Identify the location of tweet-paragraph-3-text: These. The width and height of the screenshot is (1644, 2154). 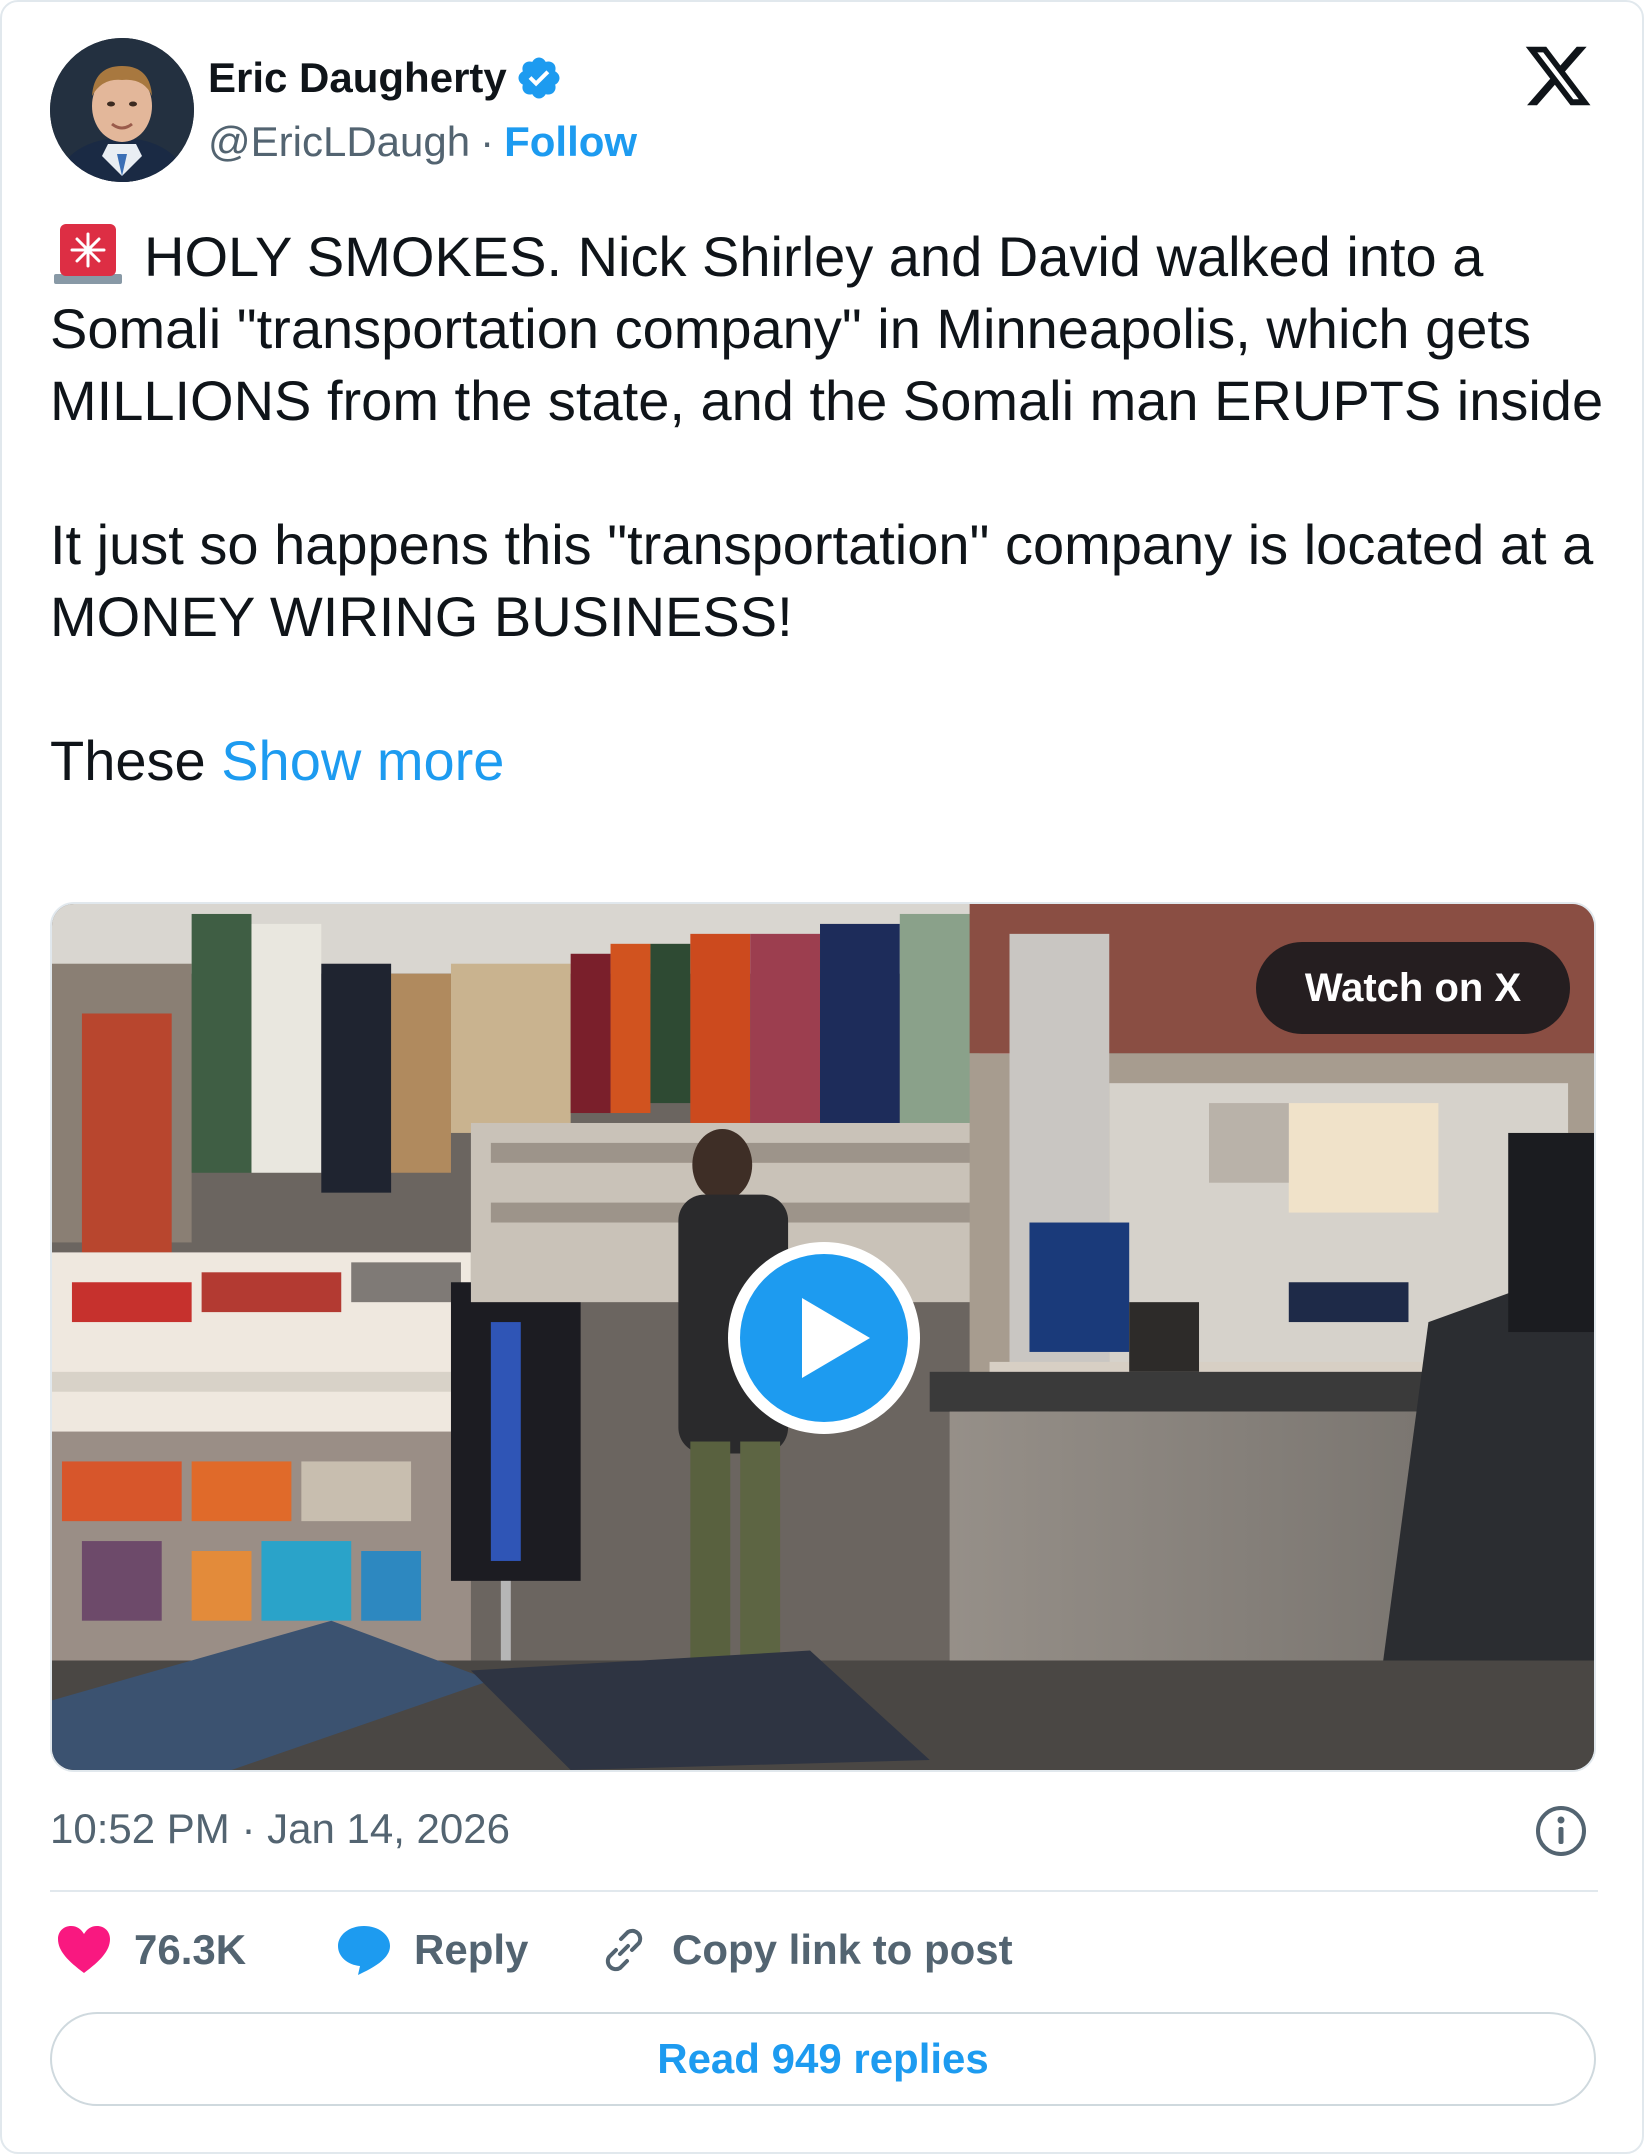
(128, 760).